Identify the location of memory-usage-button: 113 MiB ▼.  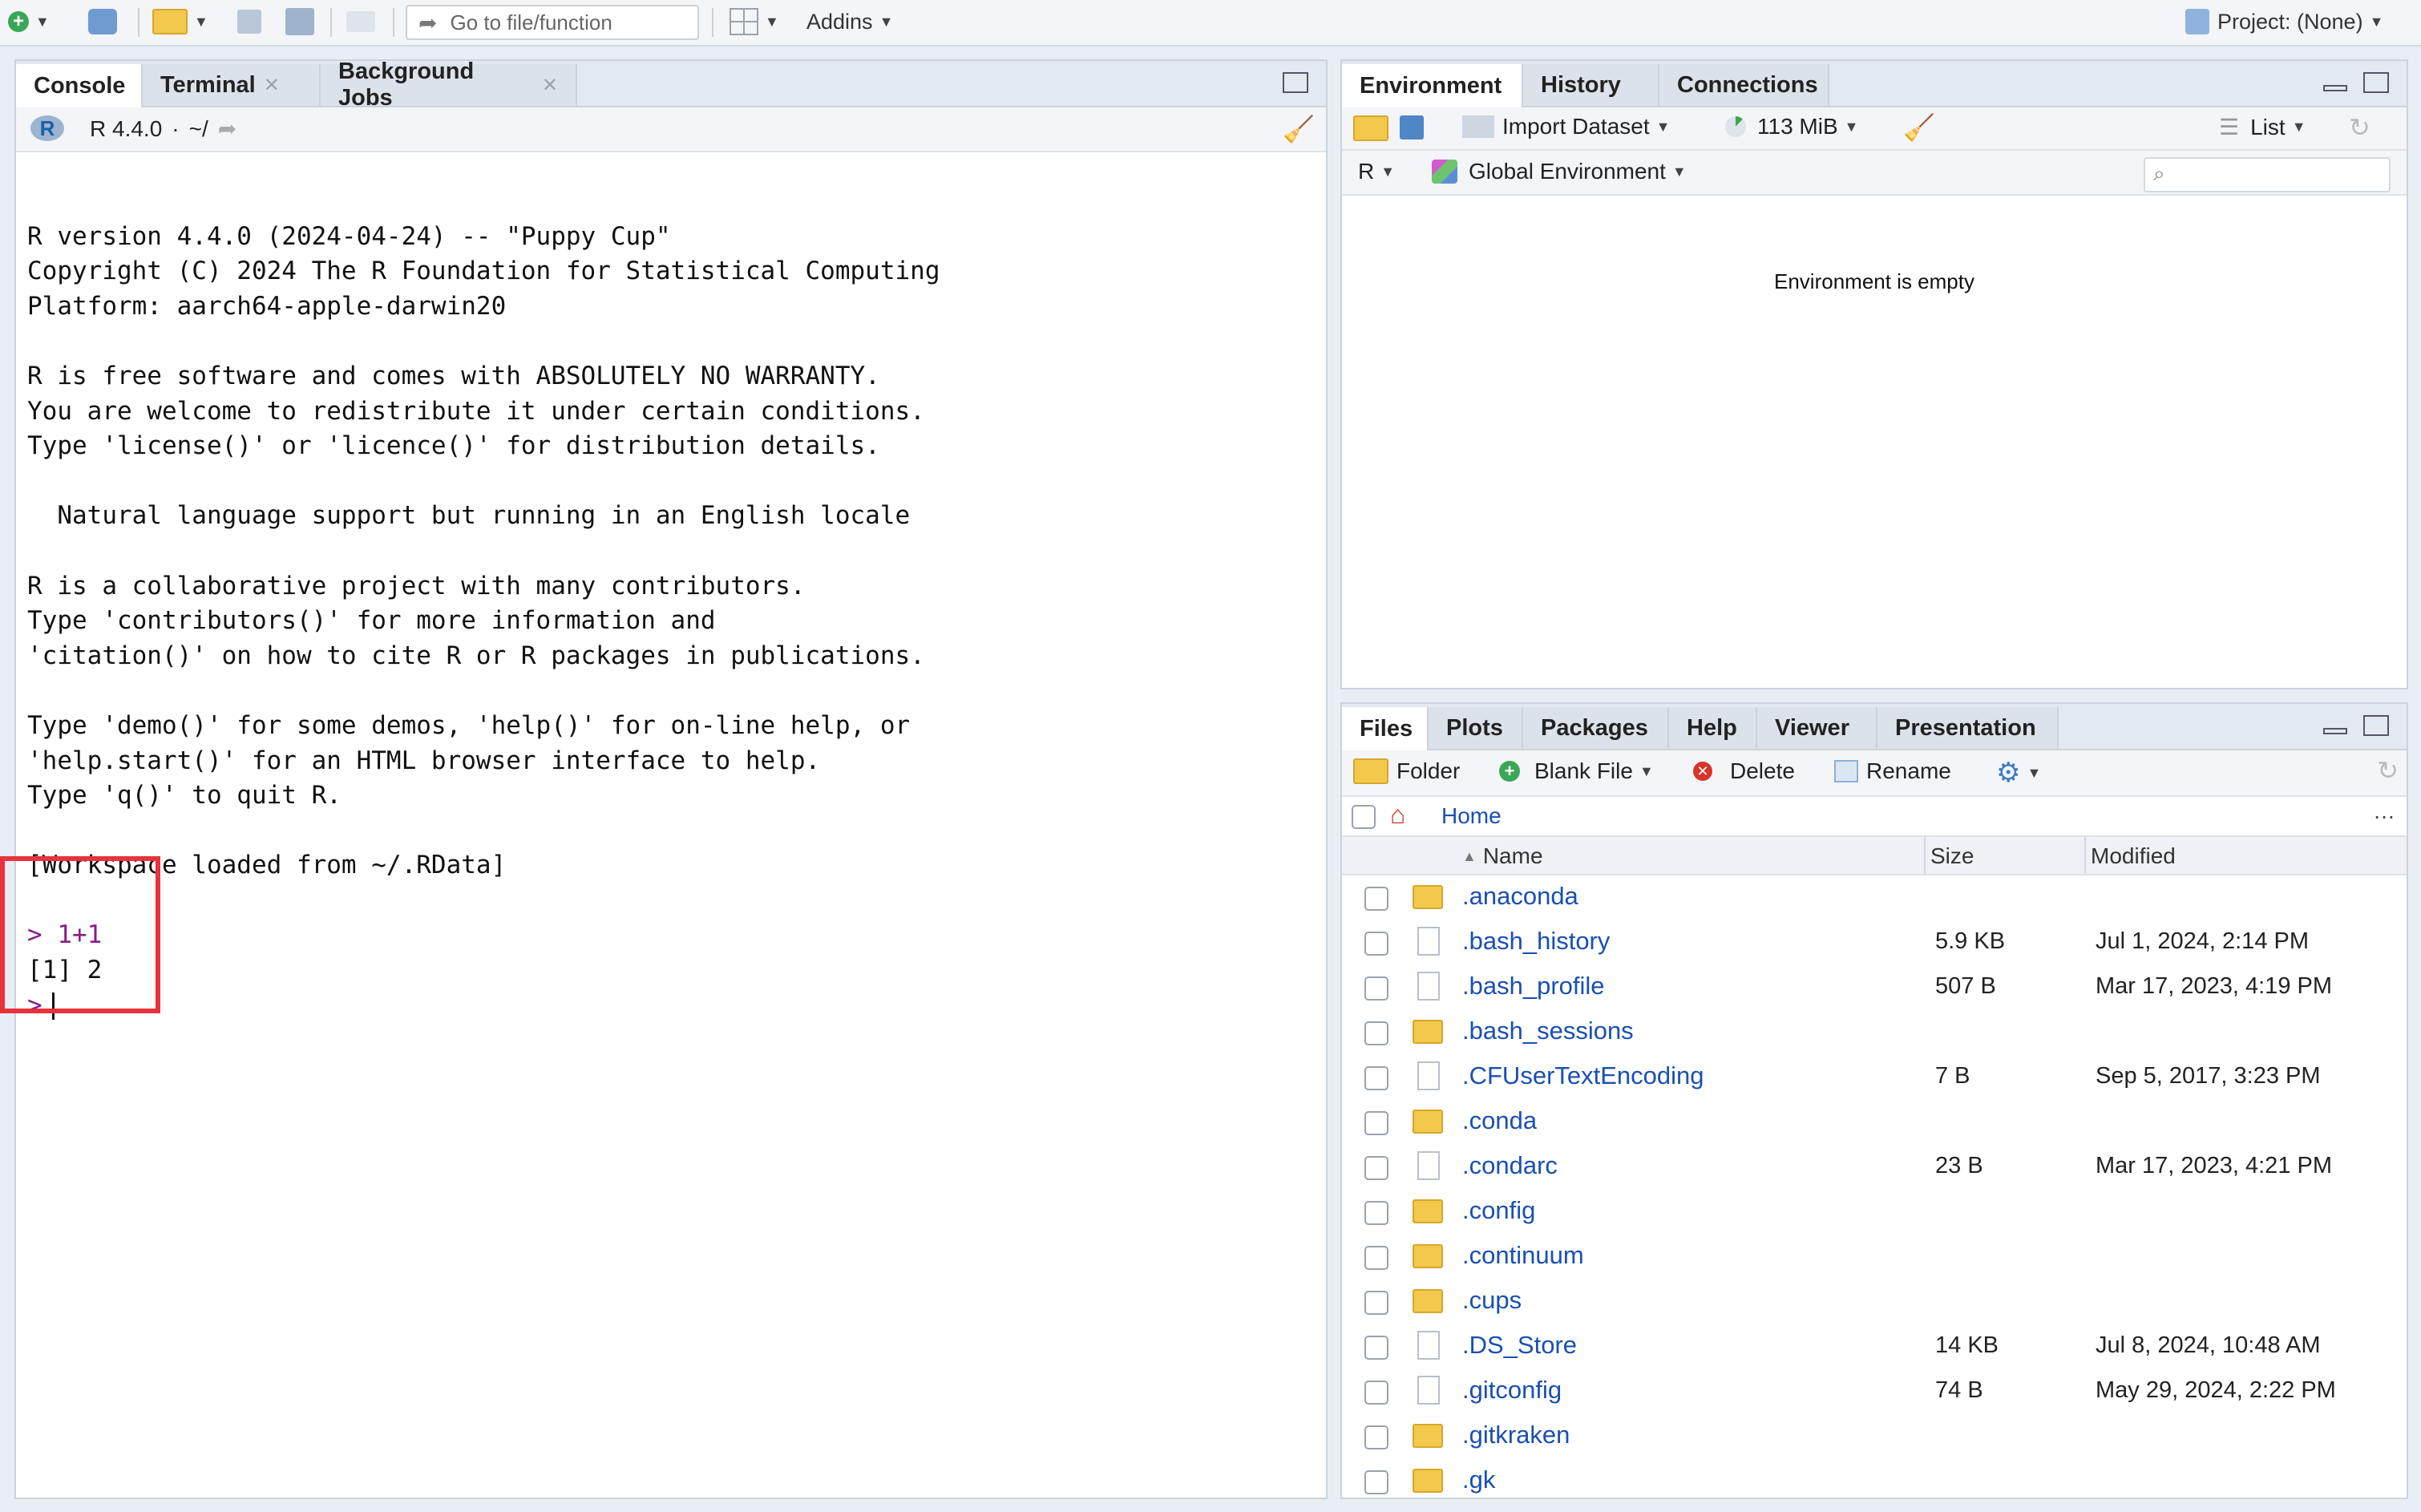
(1791, 126).